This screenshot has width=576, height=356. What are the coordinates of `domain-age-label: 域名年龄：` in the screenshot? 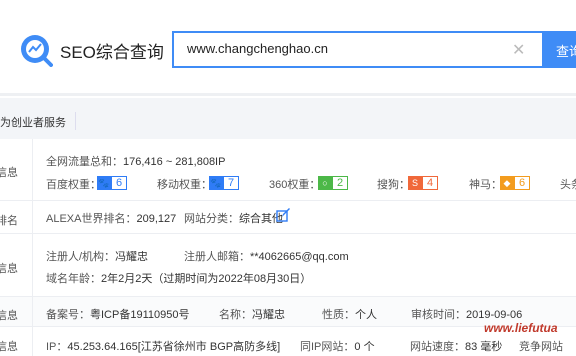 It's located at (73, 279).